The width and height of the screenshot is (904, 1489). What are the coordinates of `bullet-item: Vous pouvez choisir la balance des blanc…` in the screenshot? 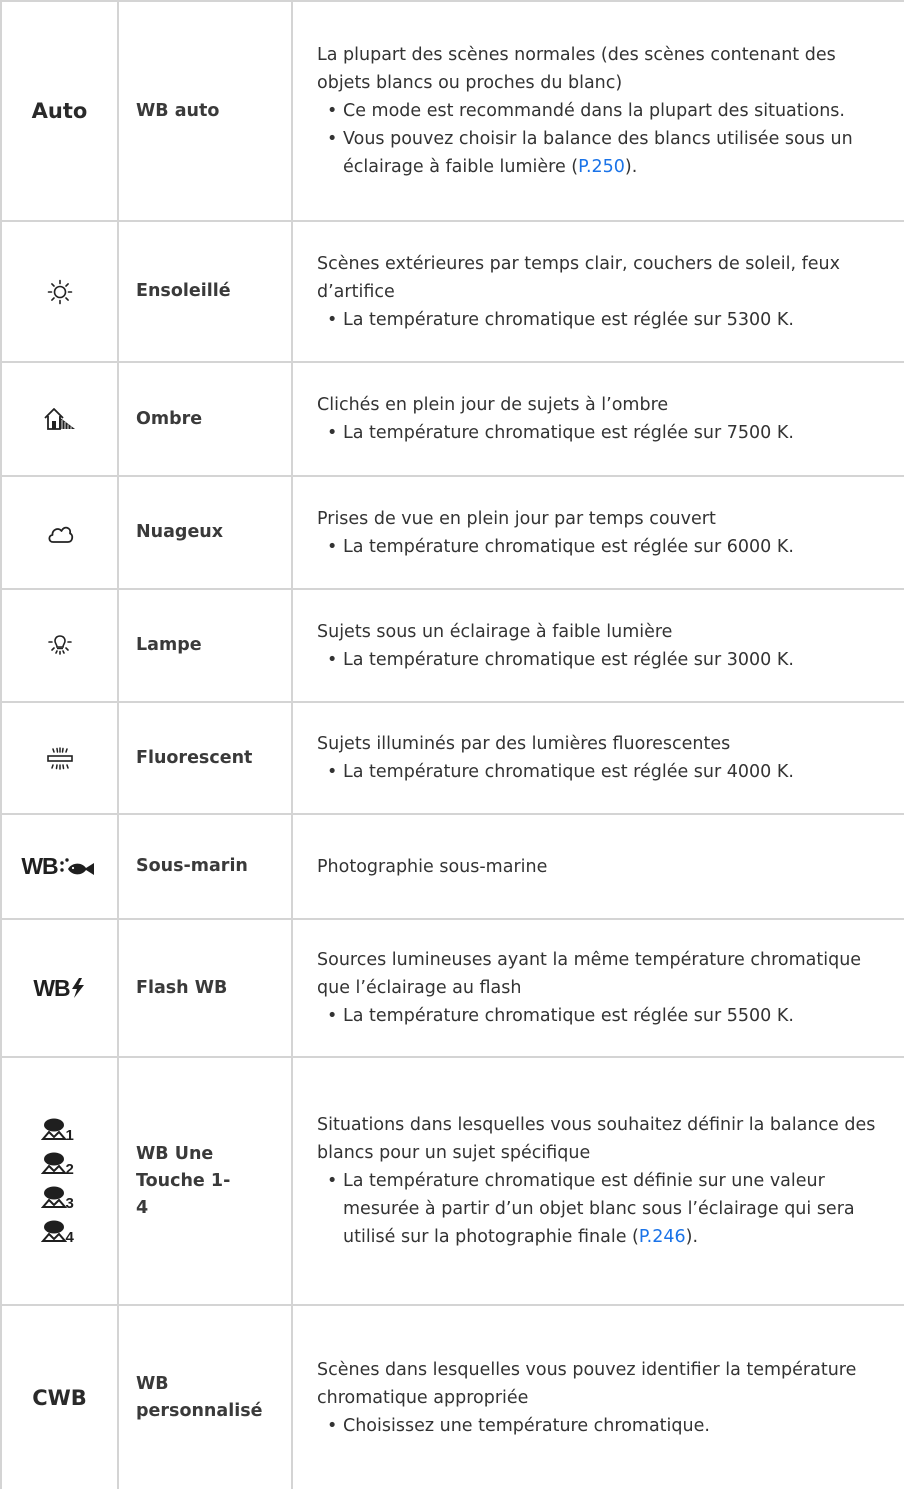 It's located at (599, 153).